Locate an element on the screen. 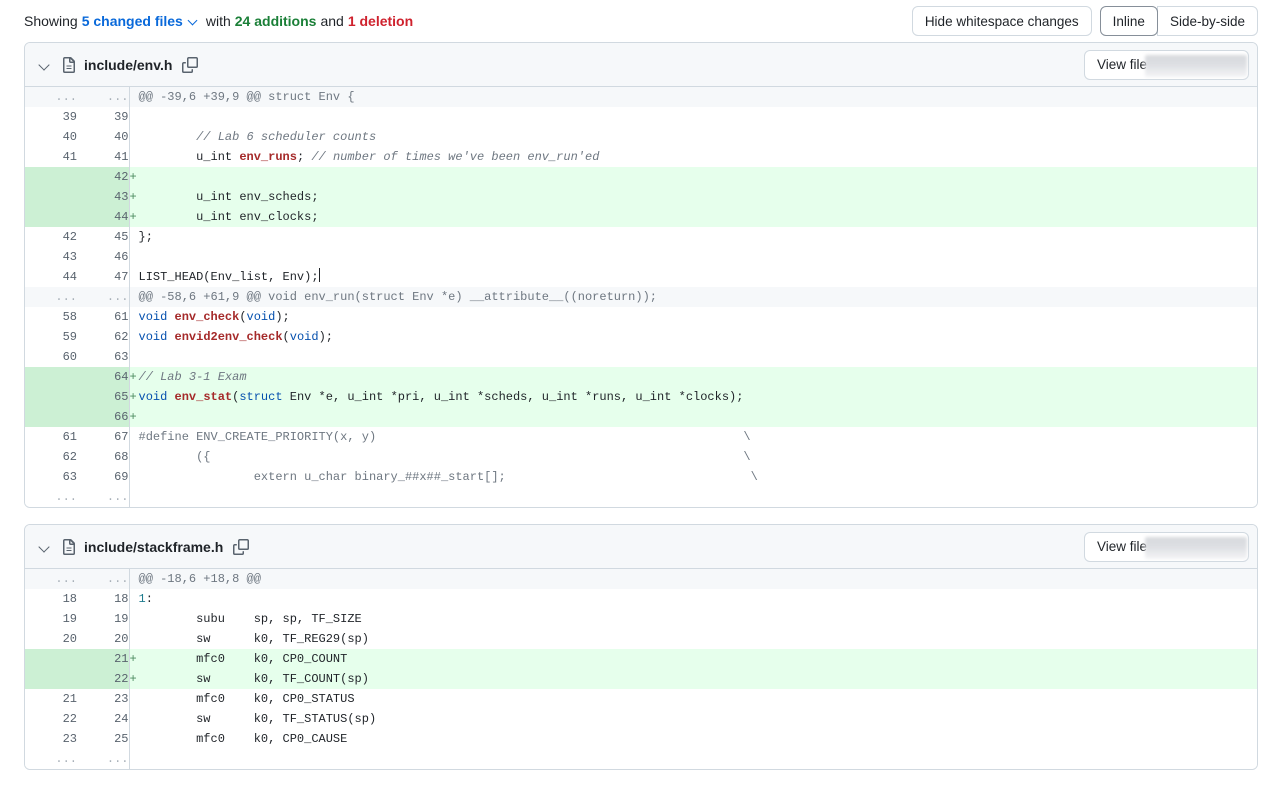 This screenshot has height=798, width=1282. old-line-number: 63 is located at coordinates (51, 477).